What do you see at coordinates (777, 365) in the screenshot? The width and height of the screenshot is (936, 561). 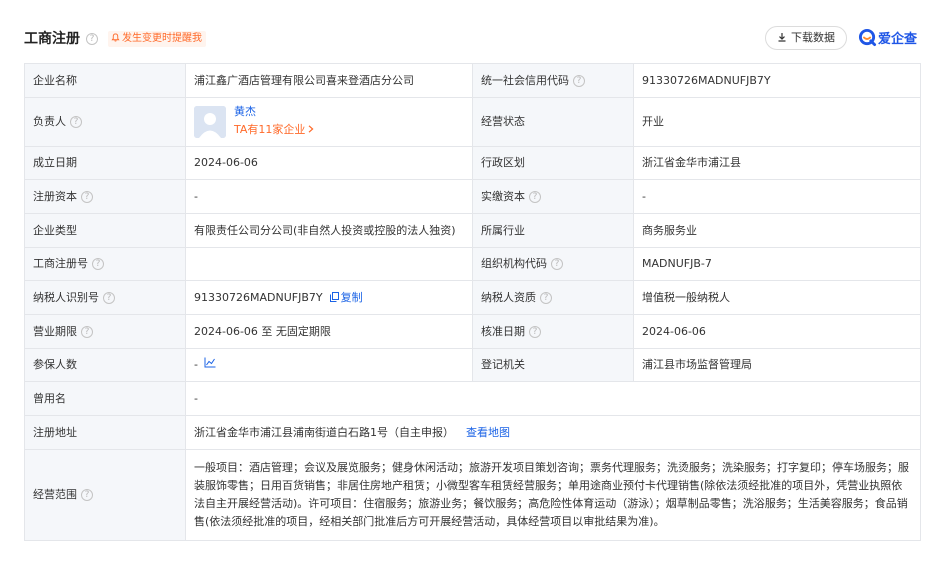 I see `authority-value: 浦江县市场监督管理局` at bounding box center [777, 365].